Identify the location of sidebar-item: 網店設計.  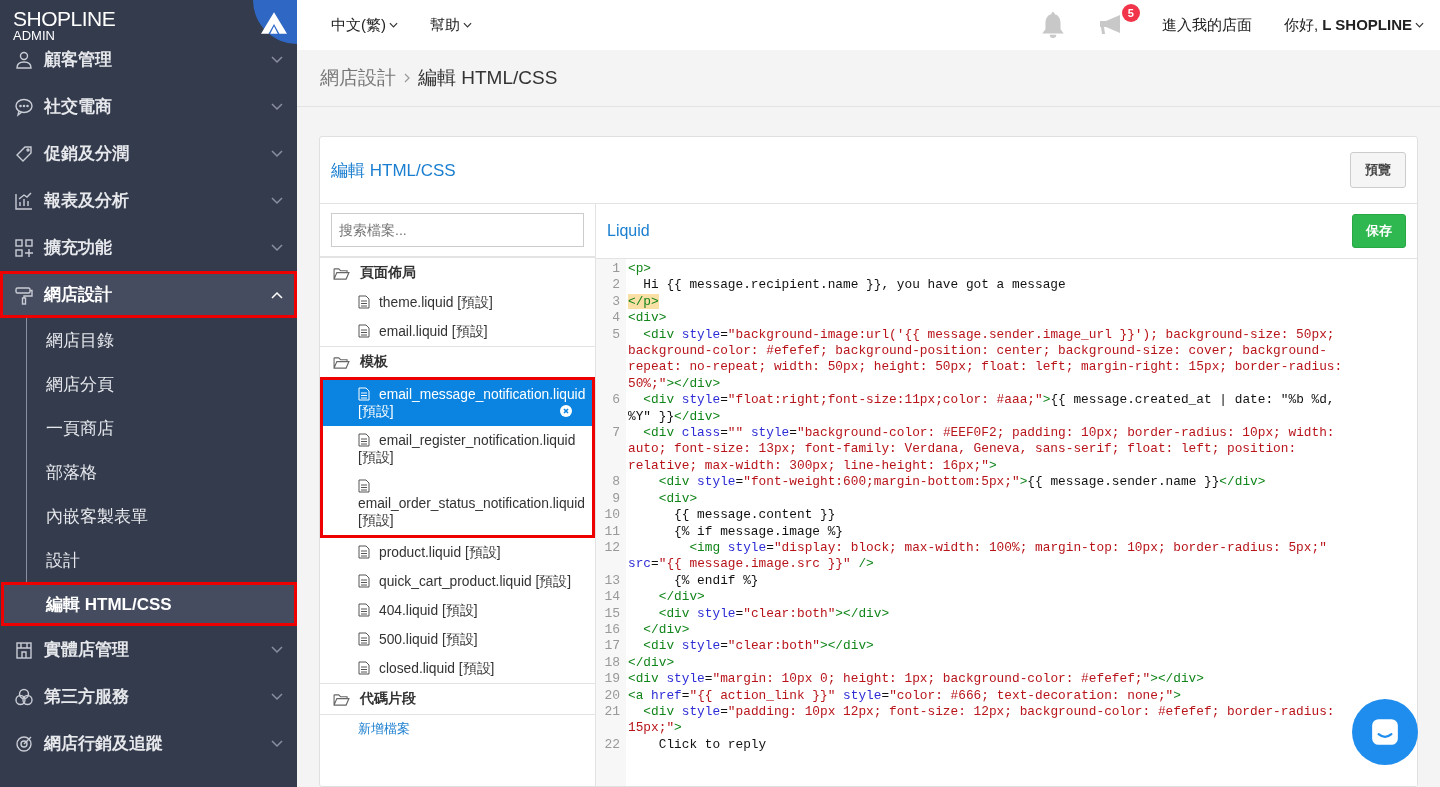
(148, 294).